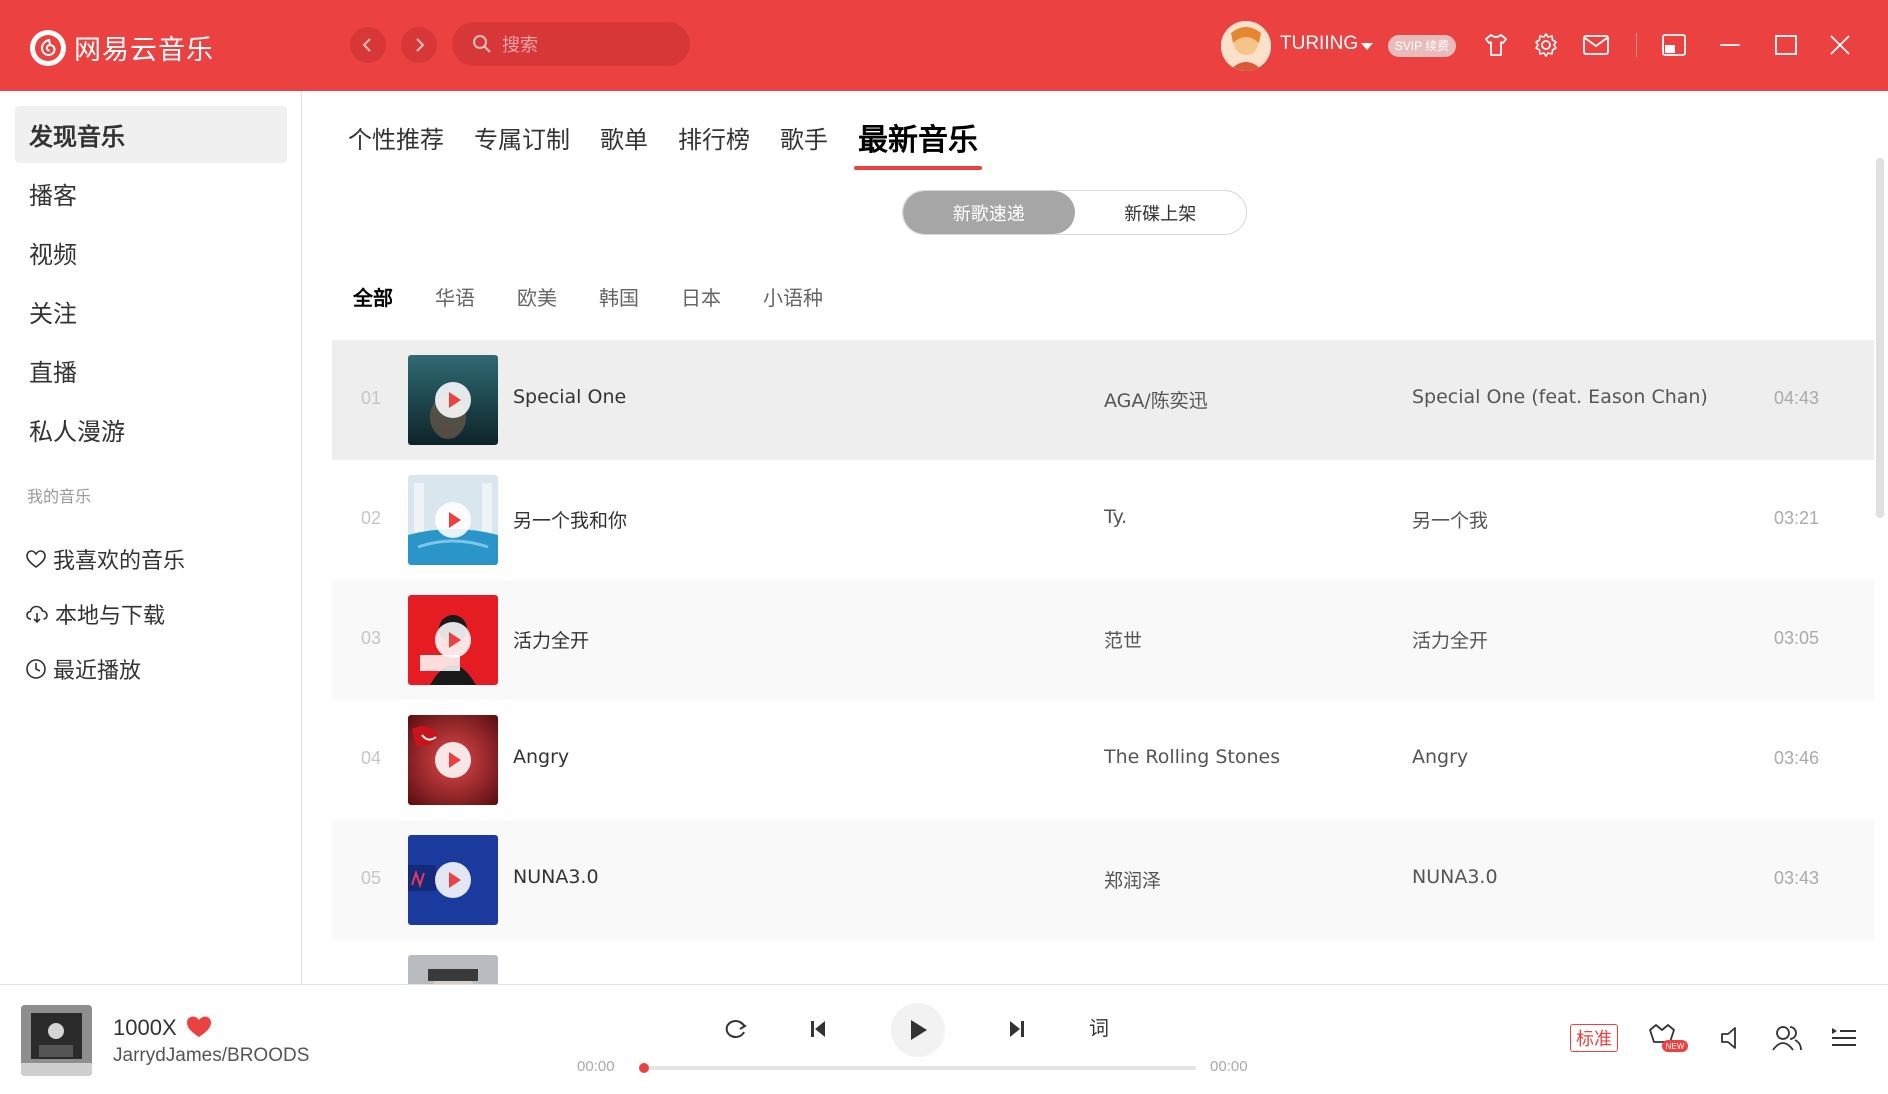 The width and height of the screenshot is (1888, 1094). I want to click on sound-effect-new-icon: NEW, so click(1668, 1038).